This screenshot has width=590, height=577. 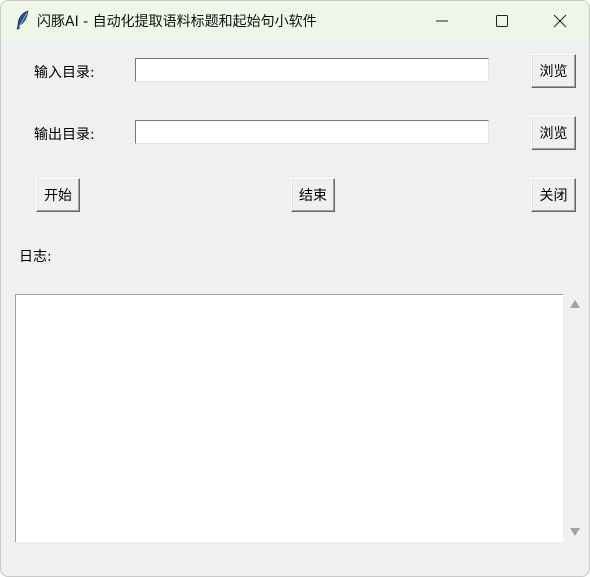 I want to click on scroll-up-icon, so click(x=575, y=304).